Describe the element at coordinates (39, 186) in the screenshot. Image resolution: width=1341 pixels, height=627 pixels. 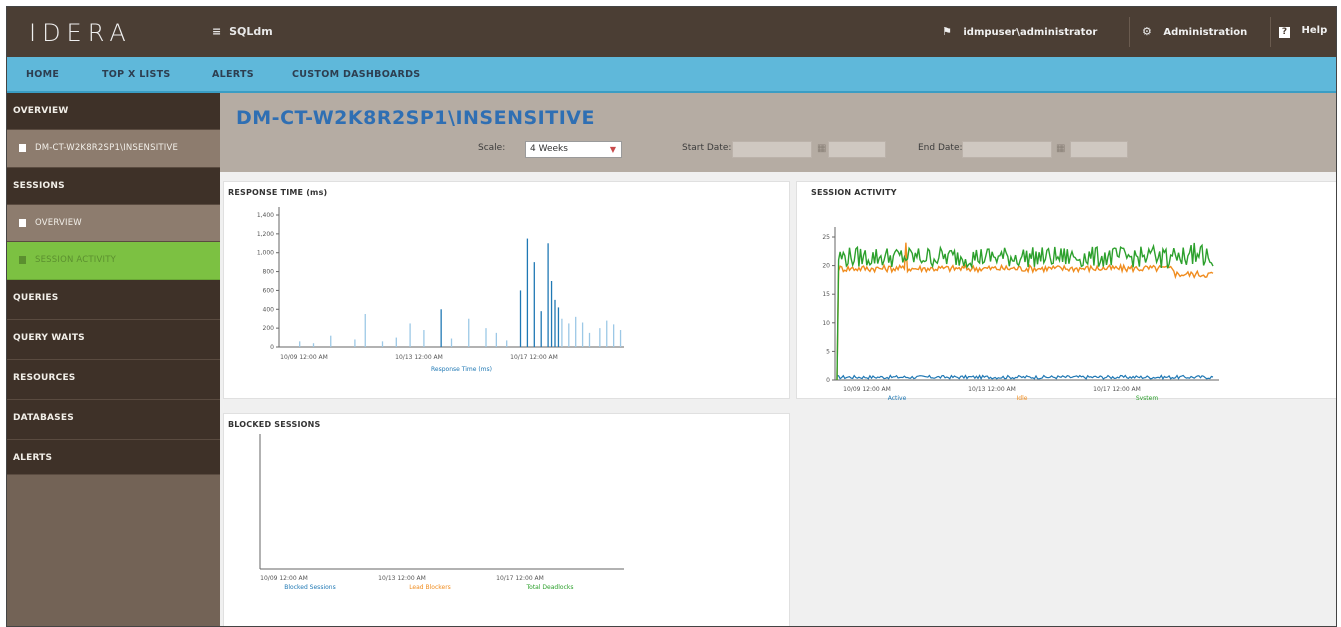
I see `sidebar-item-label: SESSIONS` at that location.